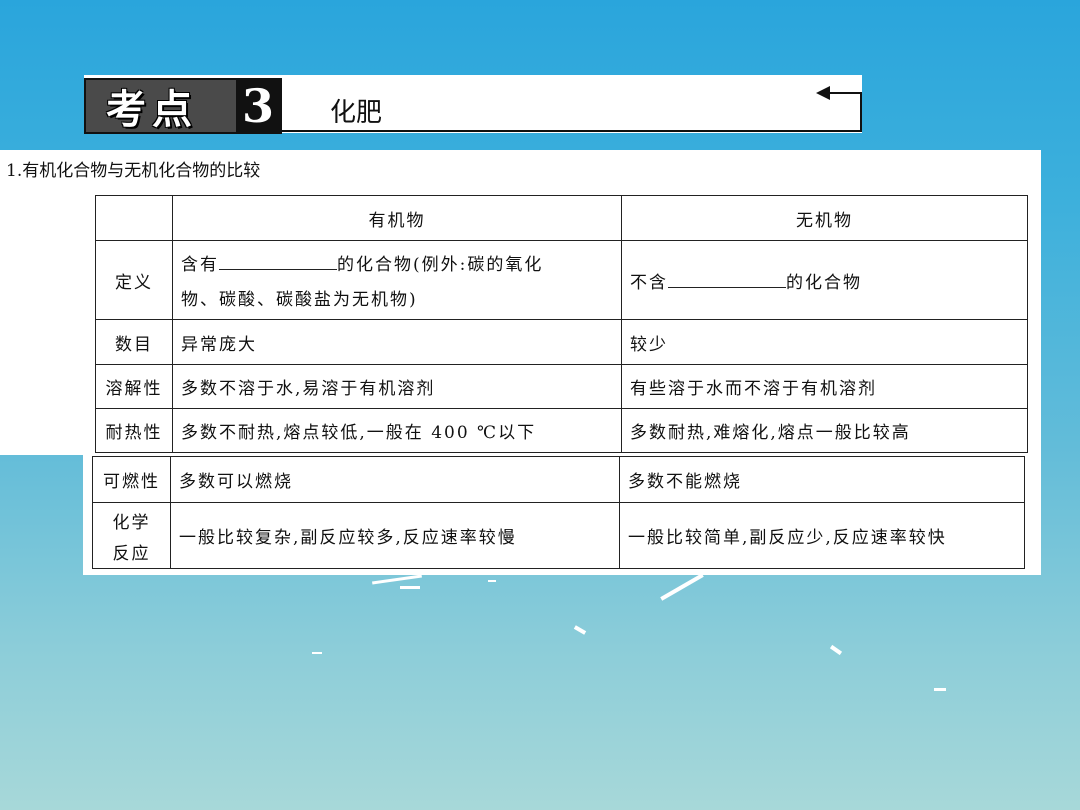 This screenshot has width=1080, height=810. I want to click on definition-inorganic-before: 不含, so click(649, 282).